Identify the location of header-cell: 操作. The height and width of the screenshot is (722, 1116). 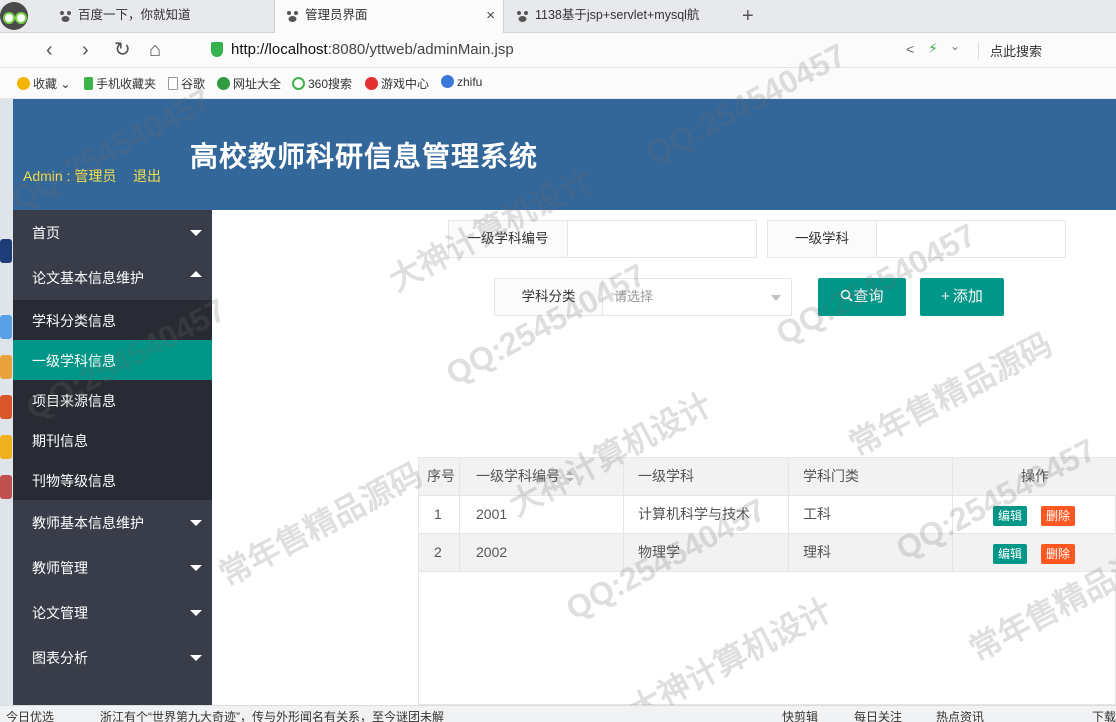
(1035, 476).